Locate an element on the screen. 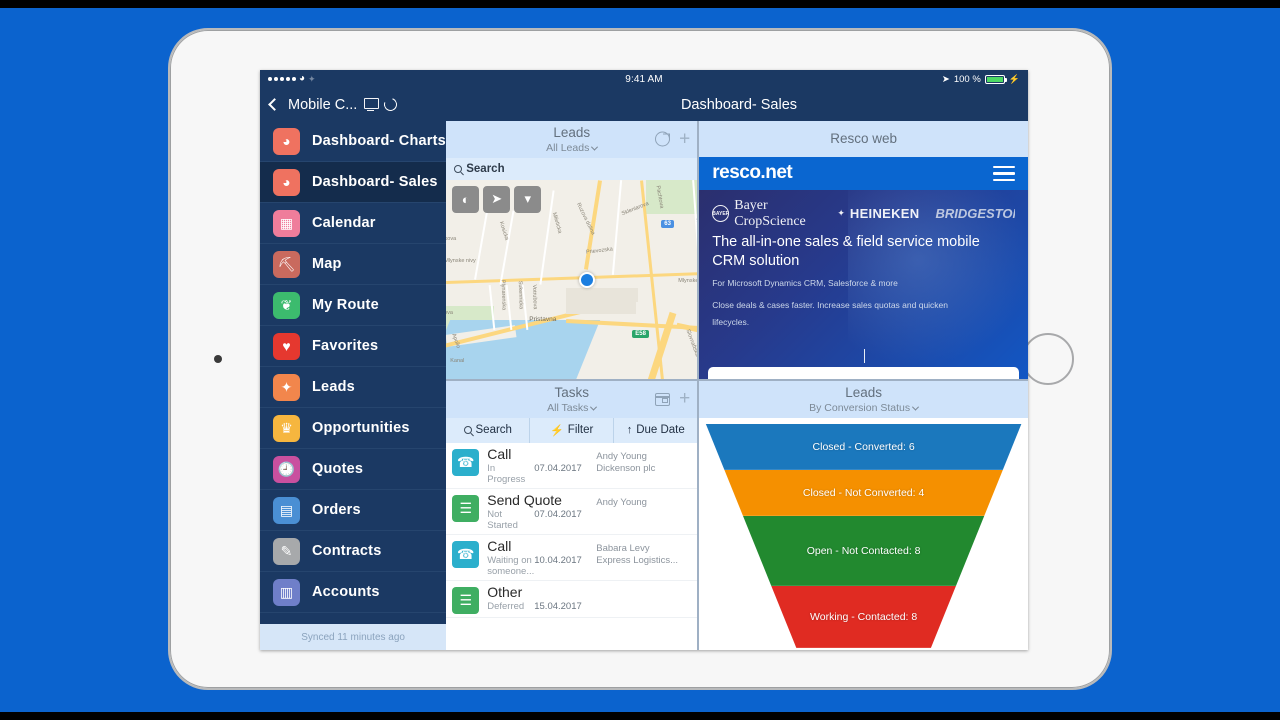 The width and height of the screenshot is (1280, 720). tasks-actions: + is located at coordinates (672, 398).